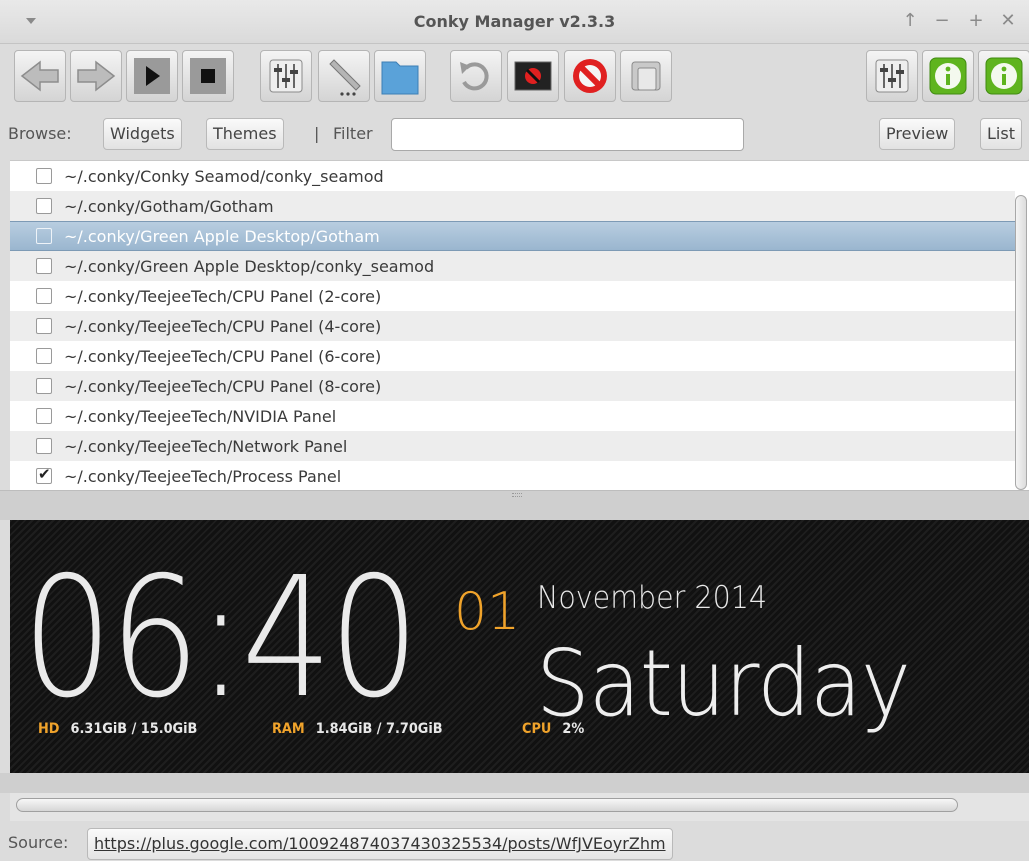 The image size is (1029, 861). What do you see at coordinates (44, 474) in the screenshot?
I see `enable-checkbox-checked` at bounding box center [44, 474].